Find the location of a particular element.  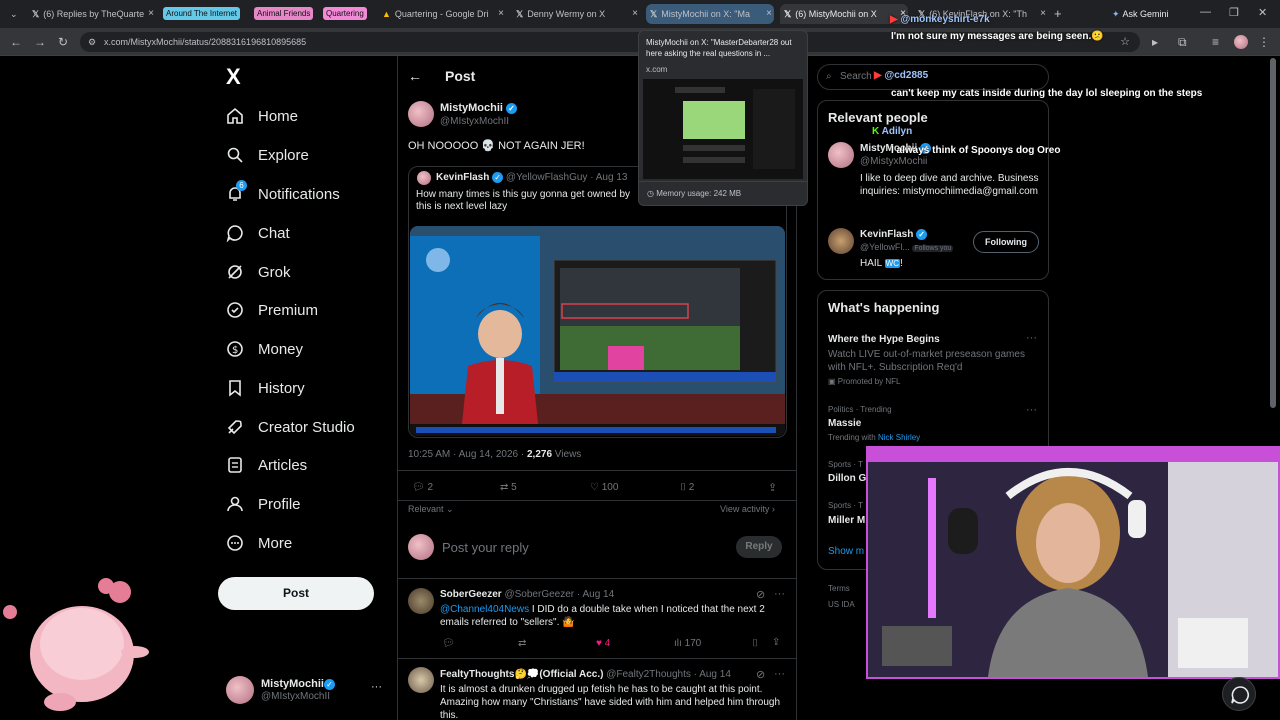

comment-icon: 💬︎ is located at coordinates (448, 643).